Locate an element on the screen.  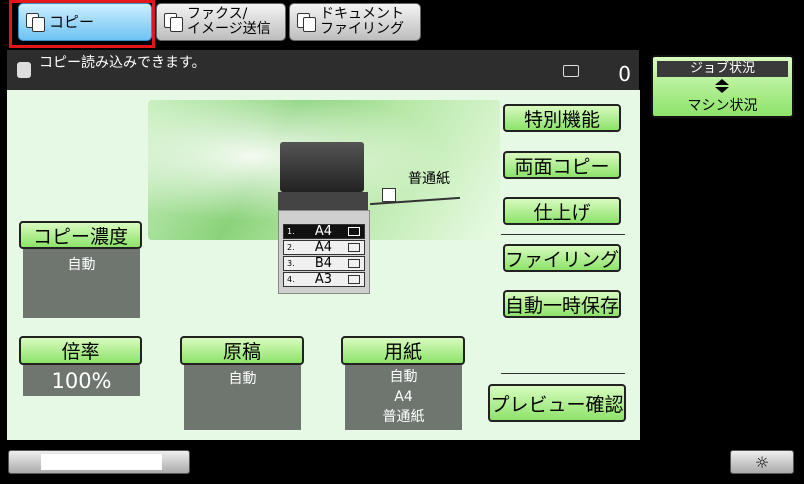
fax-icon is located at coordinates (173, 22).